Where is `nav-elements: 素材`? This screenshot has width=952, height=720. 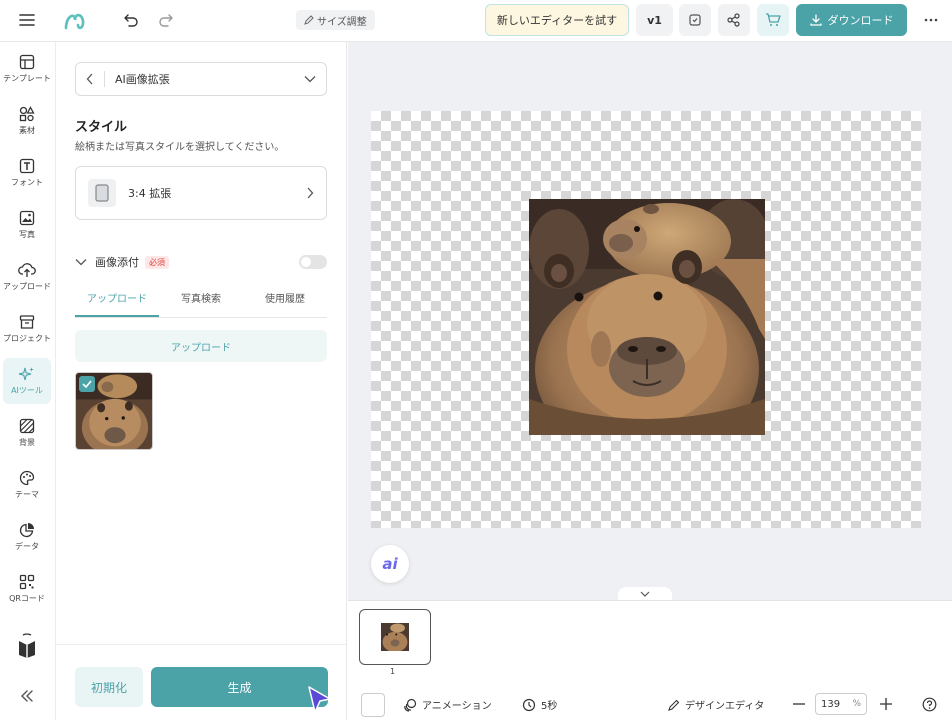
nav-elements: 素材 is located at coordinates (27, 121).